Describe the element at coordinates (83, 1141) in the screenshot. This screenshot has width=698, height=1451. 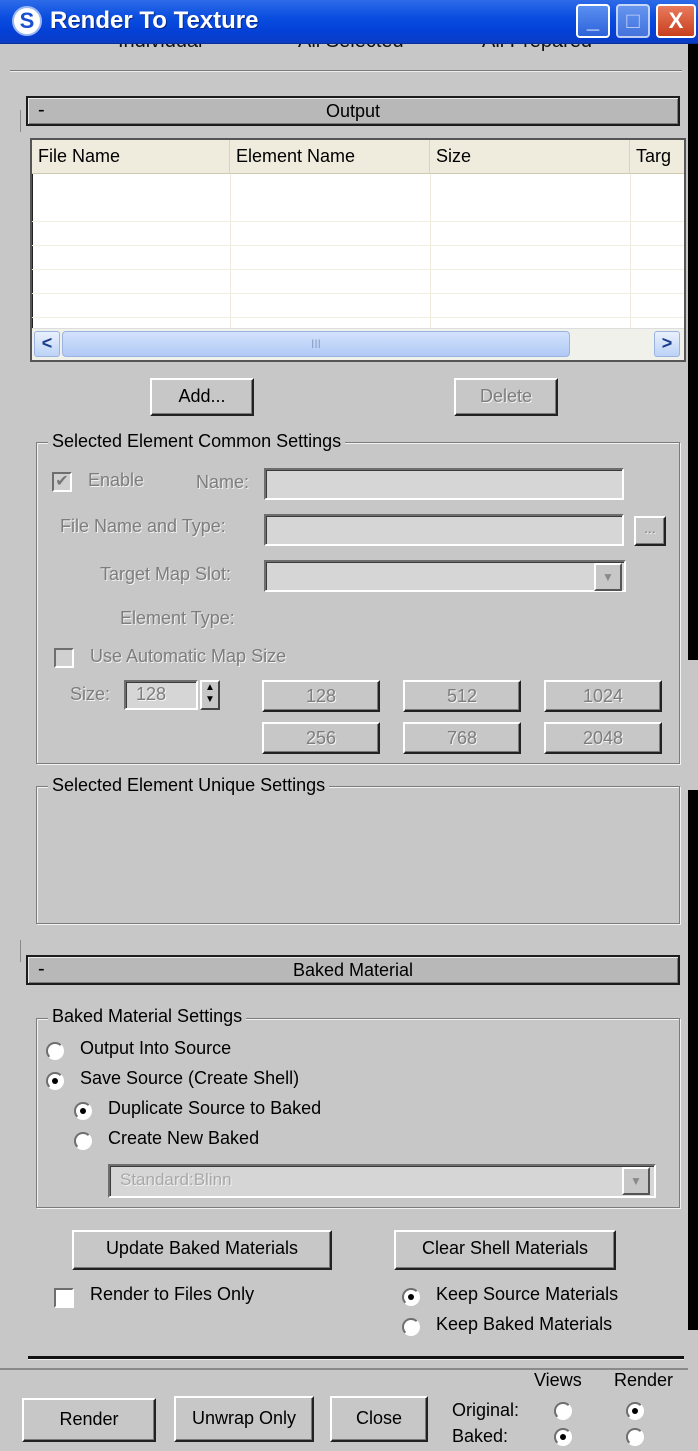
I see `create-new-baked-radio` at that location.